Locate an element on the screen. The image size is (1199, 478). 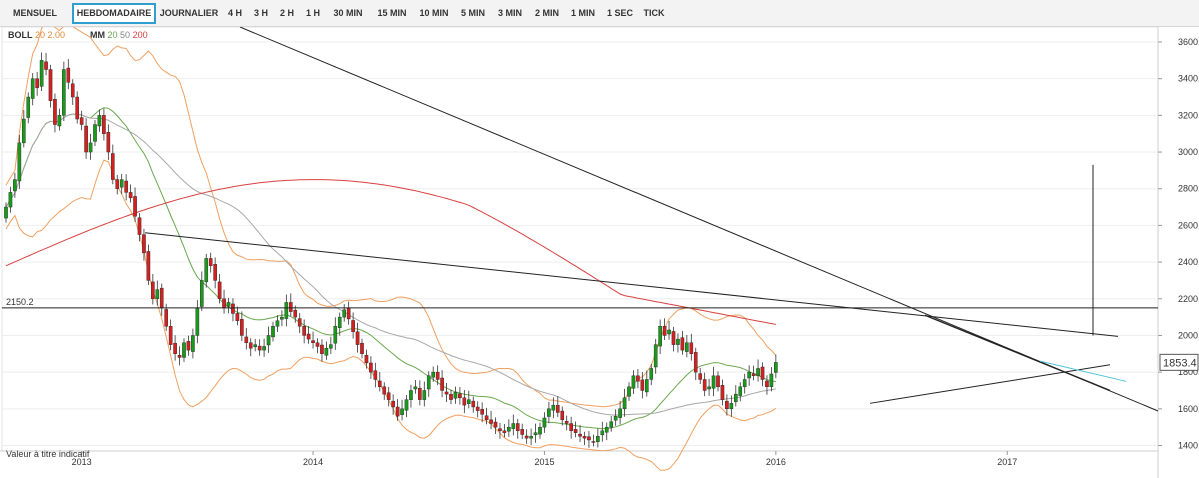
y-tick-label: 2600.0 is located at coordinates (1188, 225).